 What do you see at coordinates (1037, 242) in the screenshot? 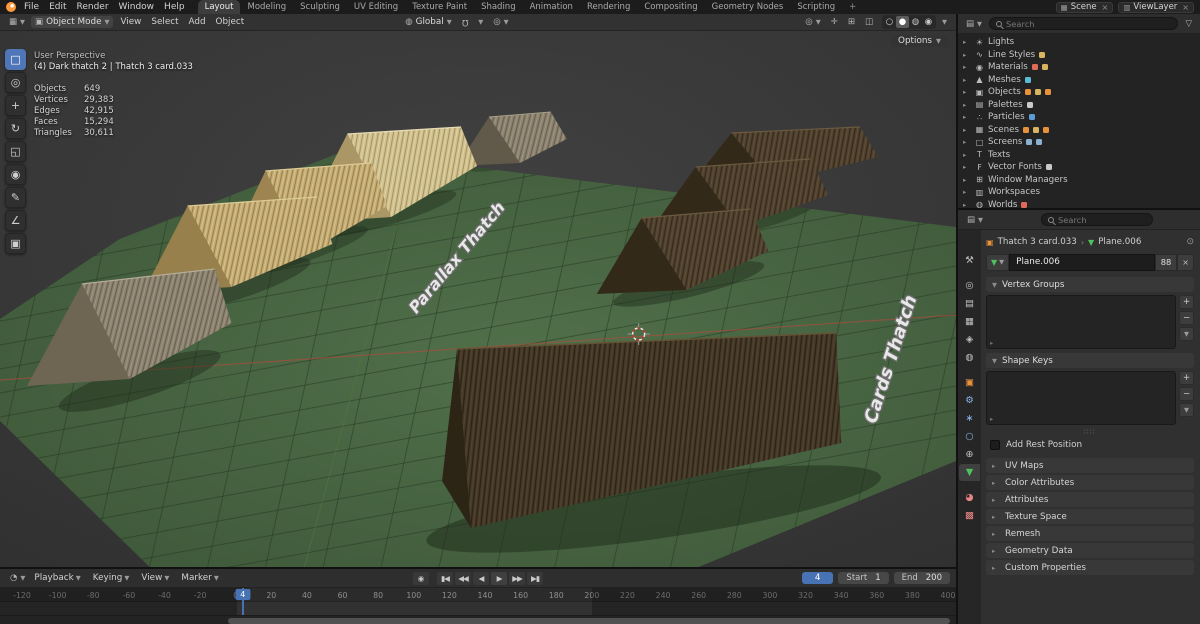
I see `breadcrumb-object: Thatch 3 card.033` at bounding box center [1037, 242].